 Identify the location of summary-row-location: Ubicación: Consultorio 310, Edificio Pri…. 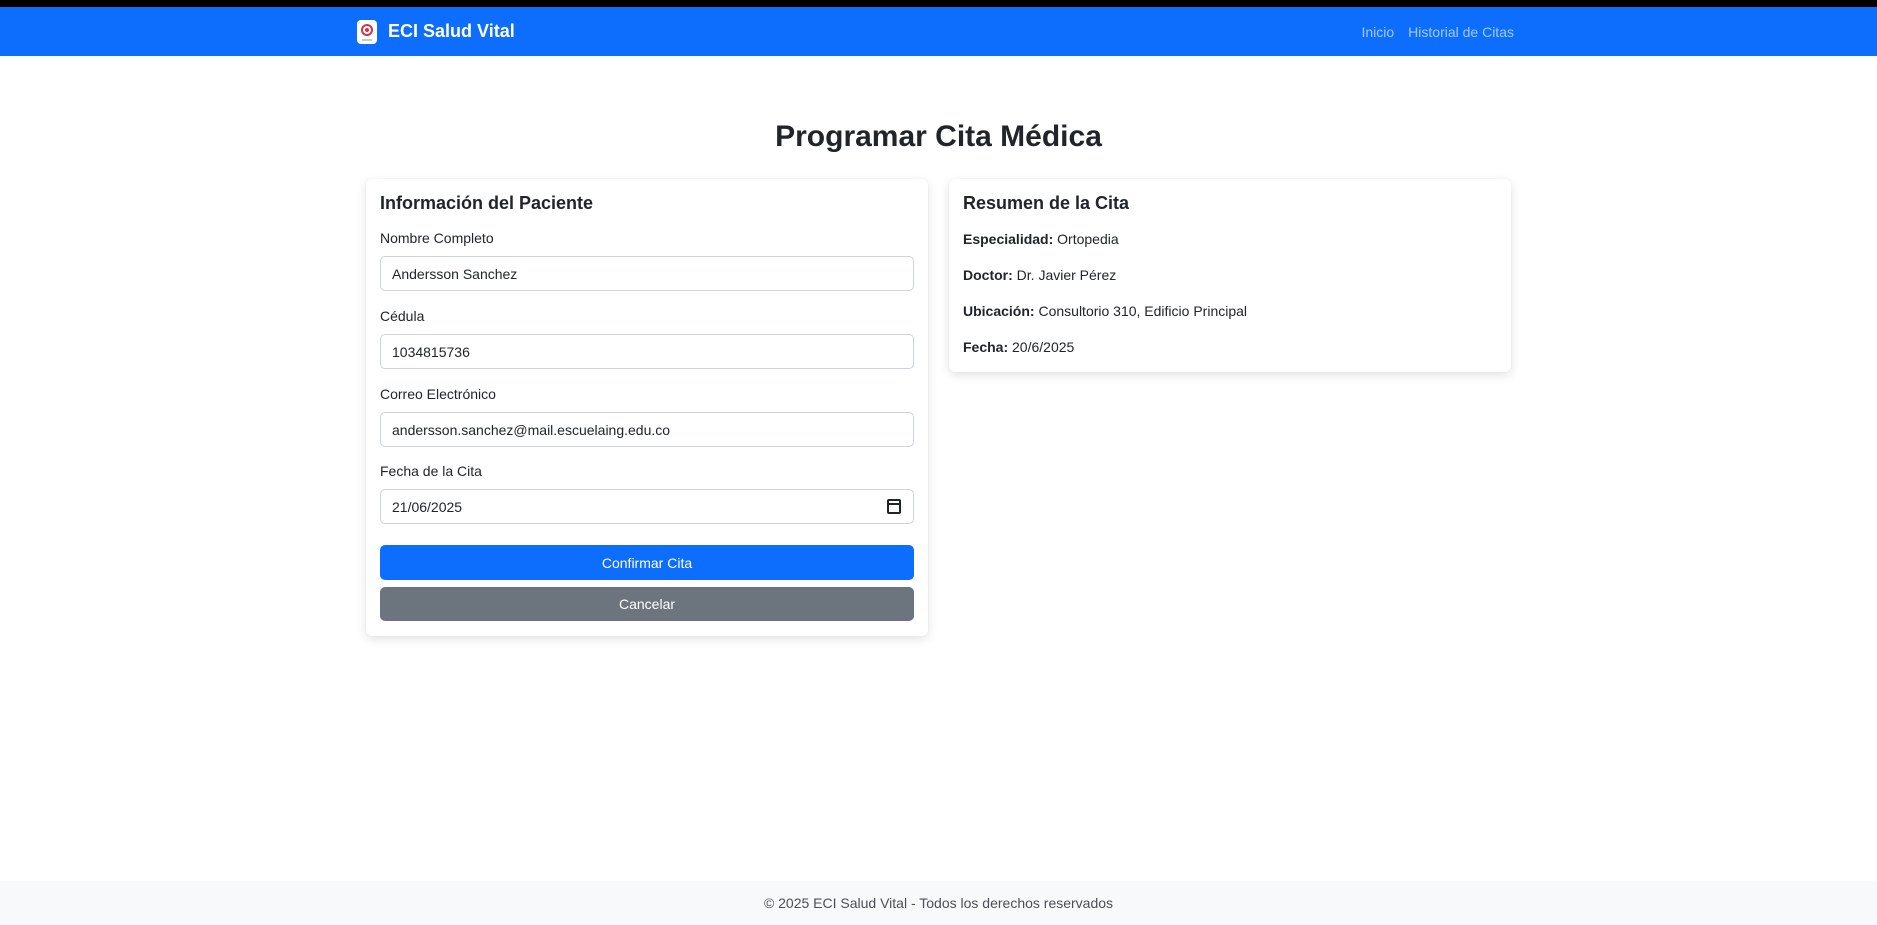
(1105, 311).